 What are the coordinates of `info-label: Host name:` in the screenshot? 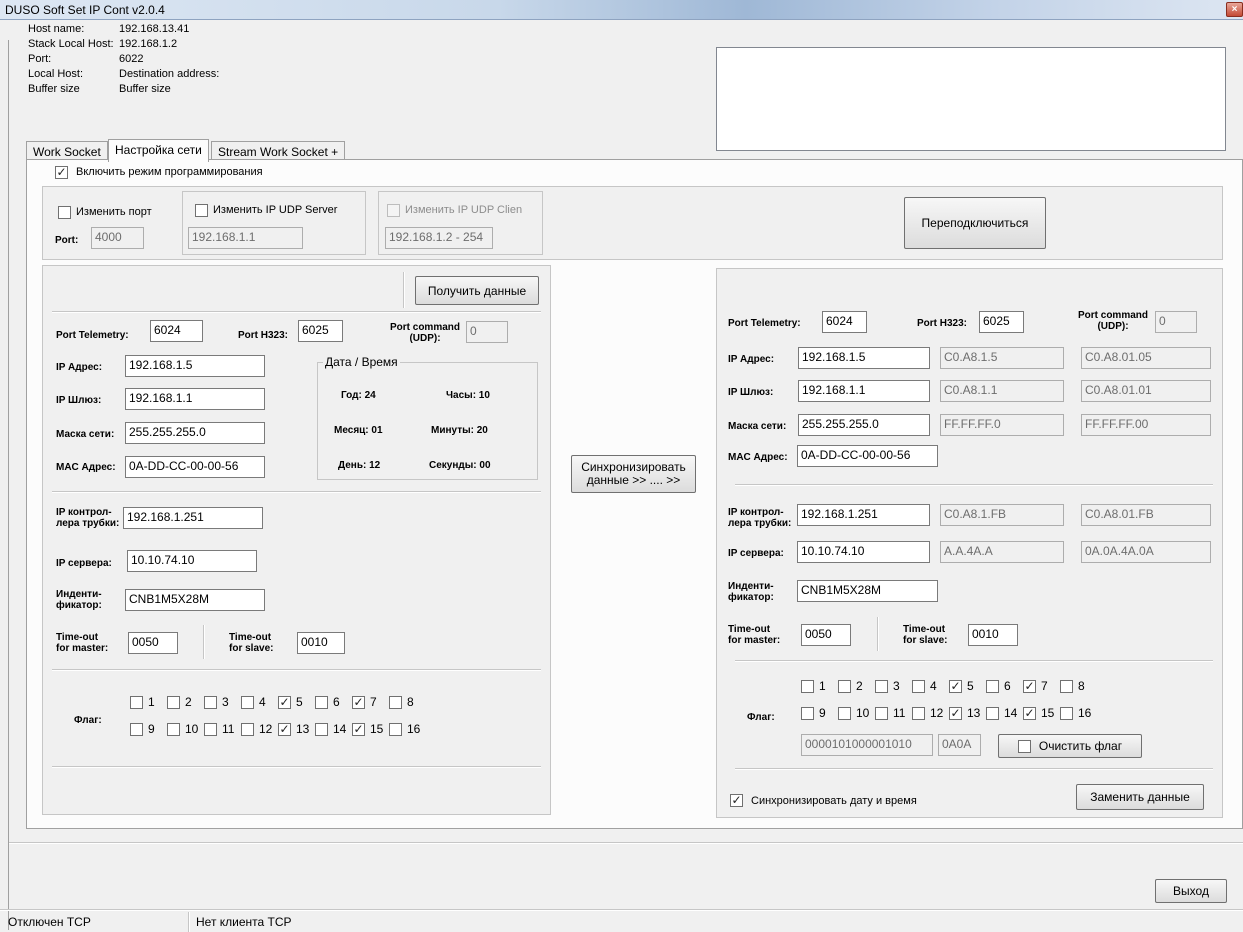 It's located at (56, 29).